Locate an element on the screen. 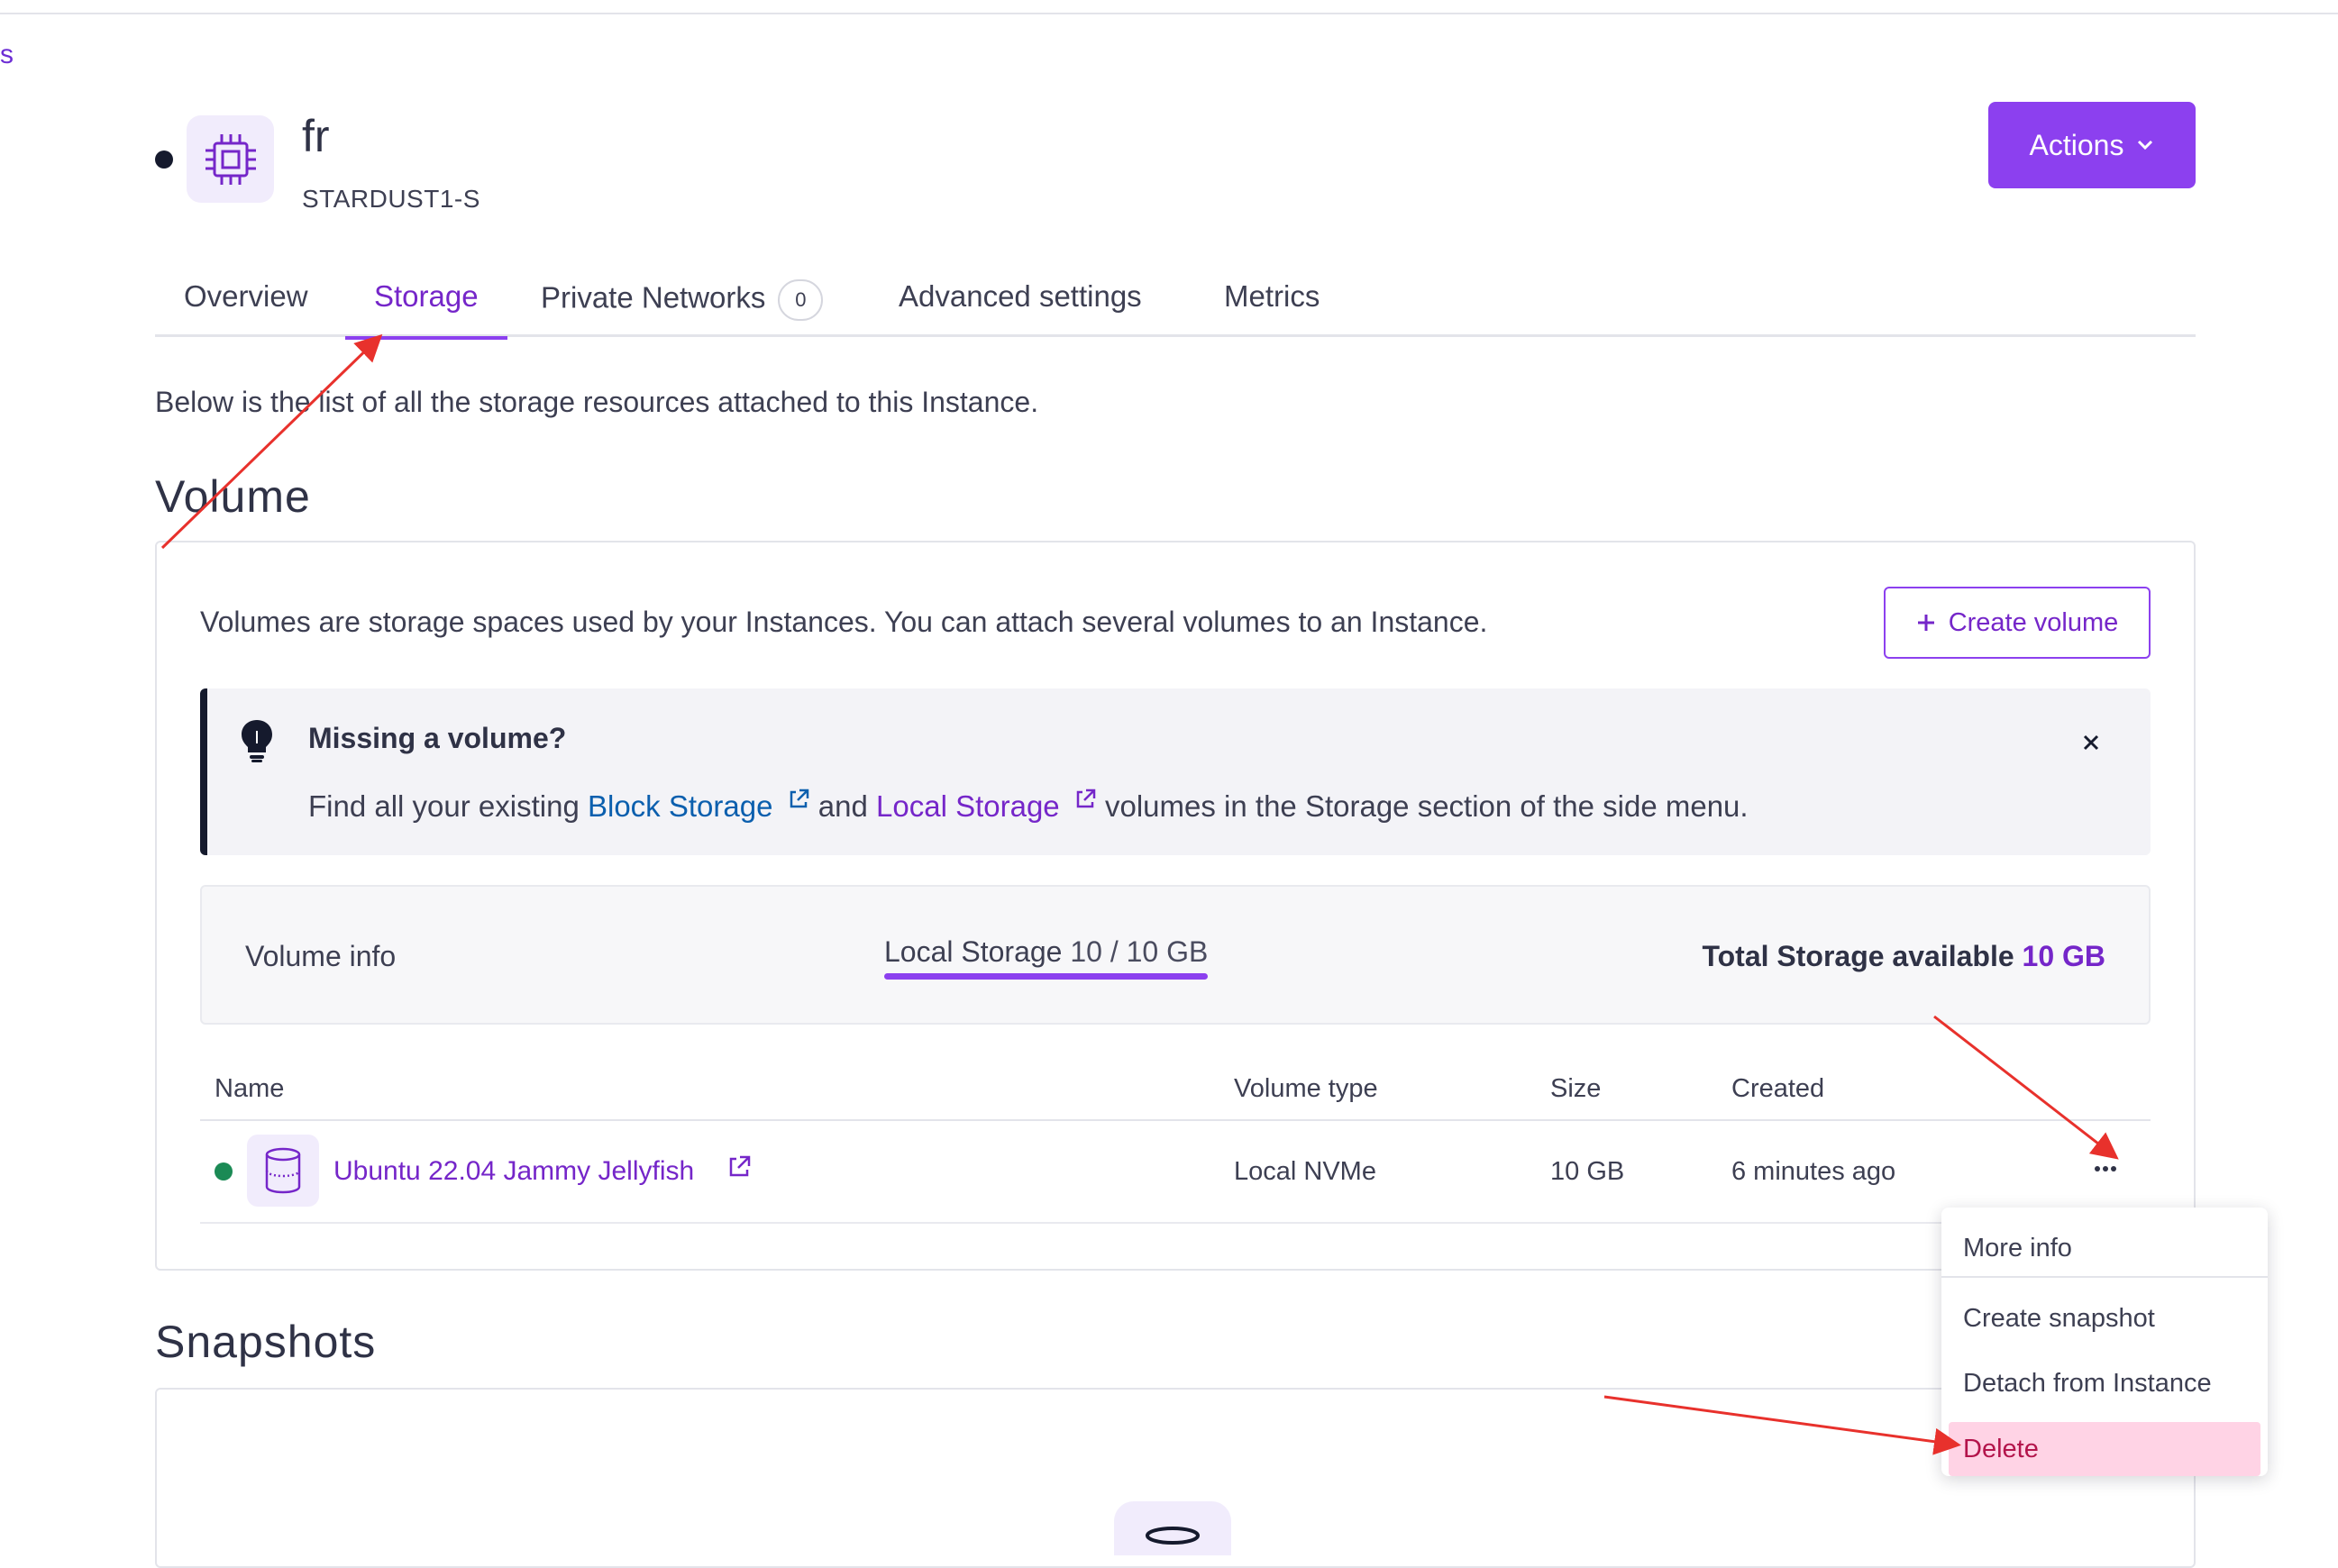 This screenshot has width=2338, height=1568. close-icon is located at coordinates (2091, 742).